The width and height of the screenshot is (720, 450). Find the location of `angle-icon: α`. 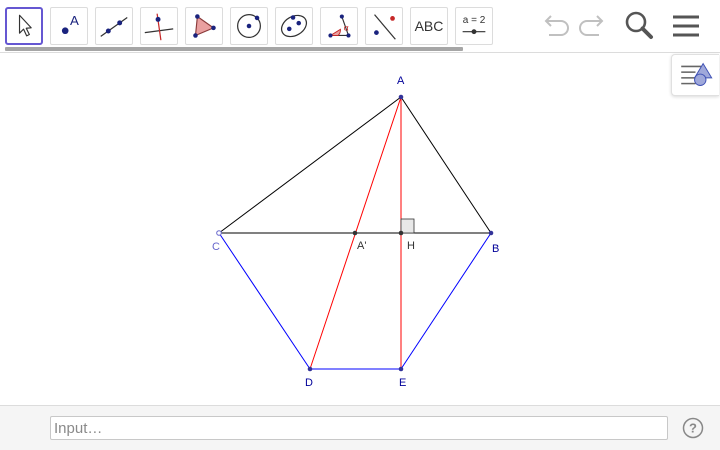

angle-icon: α is located at coordinates (339, 26).